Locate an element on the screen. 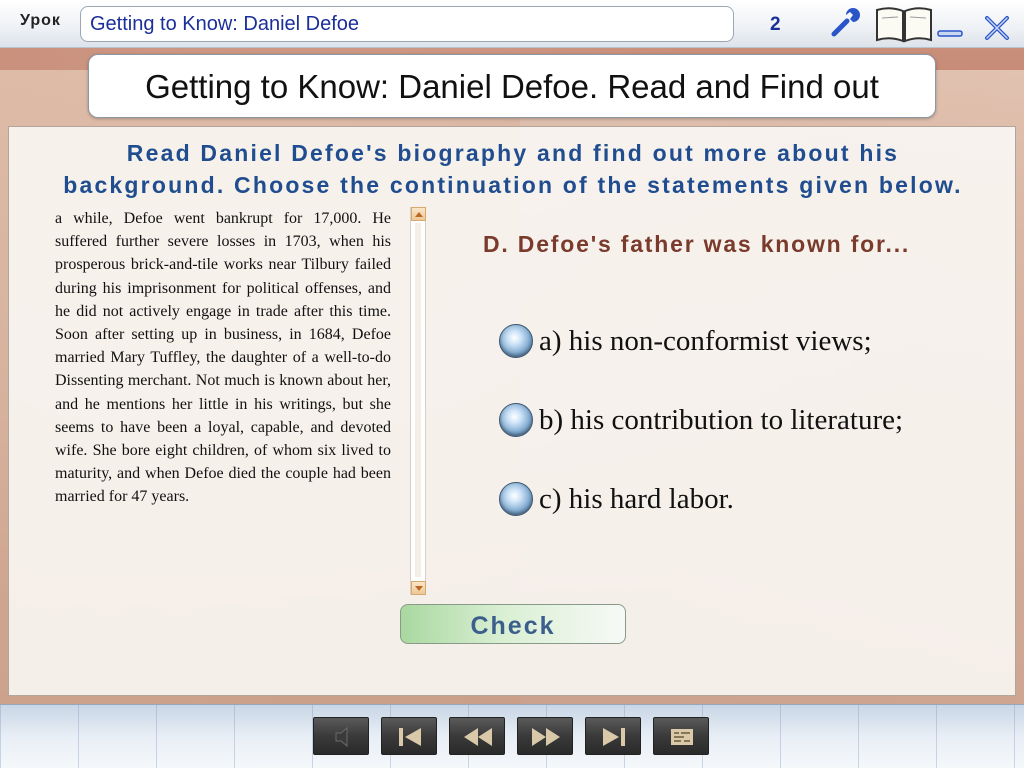 This screenshot has width=1024, height=768. scroll-up-button is located at coordinates (418, 214).